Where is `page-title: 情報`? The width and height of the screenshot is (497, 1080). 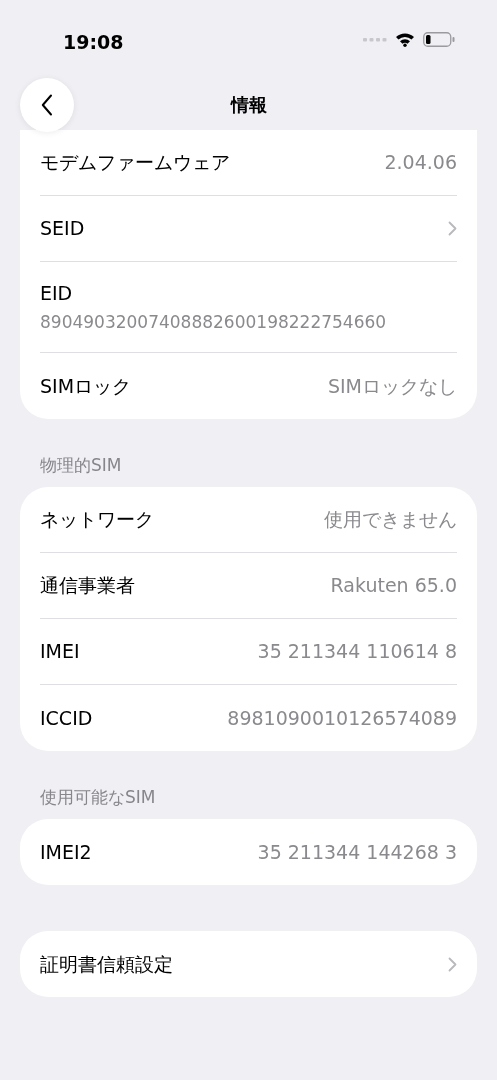 page-title: 情報 is located at coordinates (248, 104).